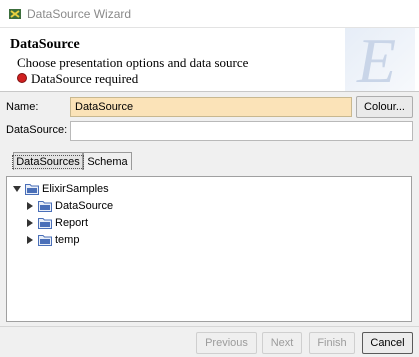 The height and width of the screenshot is (357, 419). I want to click on tab-schema: Schema, so click(107, 161).